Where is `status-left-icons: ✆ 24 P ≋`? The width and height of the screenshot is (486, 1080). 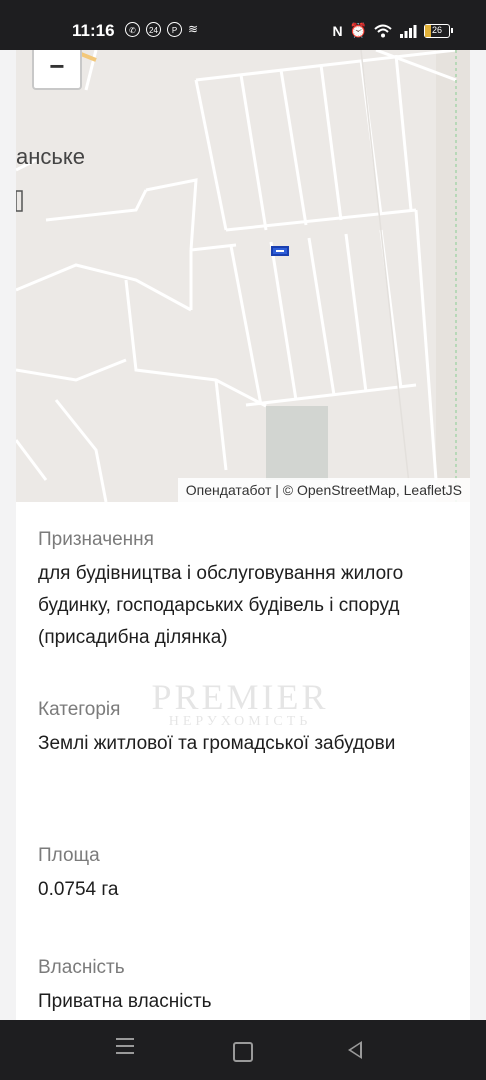 status-left-icons: ✆ 24 P ≋ is located at coordinates (161, 29).